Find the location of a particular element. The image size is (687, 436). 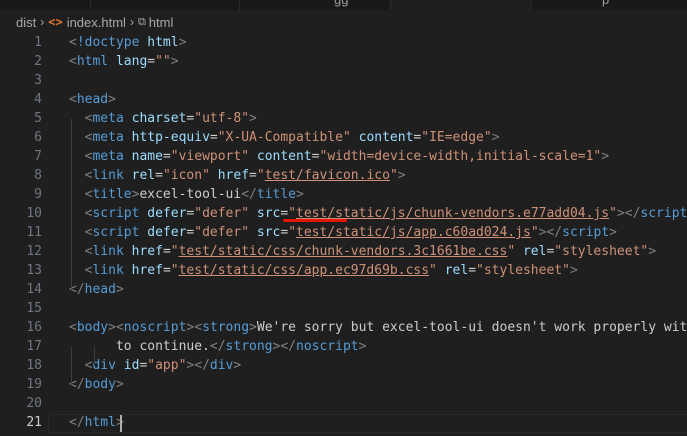

line-number: 3 is located at coordinates (38, 80).